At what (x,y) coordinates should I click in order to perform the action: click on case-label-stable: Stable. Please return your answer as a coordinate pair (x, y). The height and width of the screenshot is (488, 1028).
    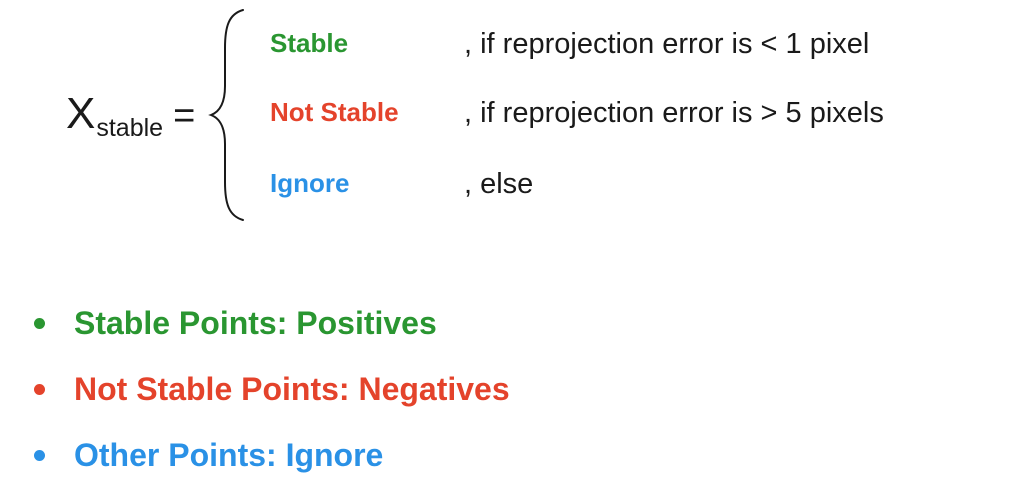
    Looking at the image, I should click on (309, 43).